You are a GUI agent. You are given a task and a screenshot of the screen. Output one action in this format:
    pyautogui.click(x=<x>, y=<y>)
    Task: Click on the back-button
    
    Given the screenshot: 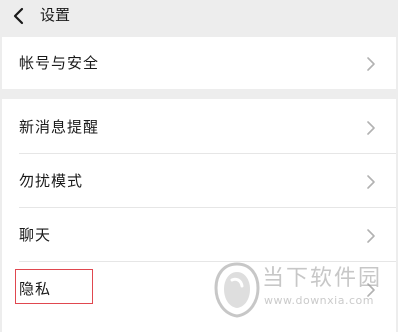 What is the action you would take?
    pyautogui.click(x=20, y=16)
    